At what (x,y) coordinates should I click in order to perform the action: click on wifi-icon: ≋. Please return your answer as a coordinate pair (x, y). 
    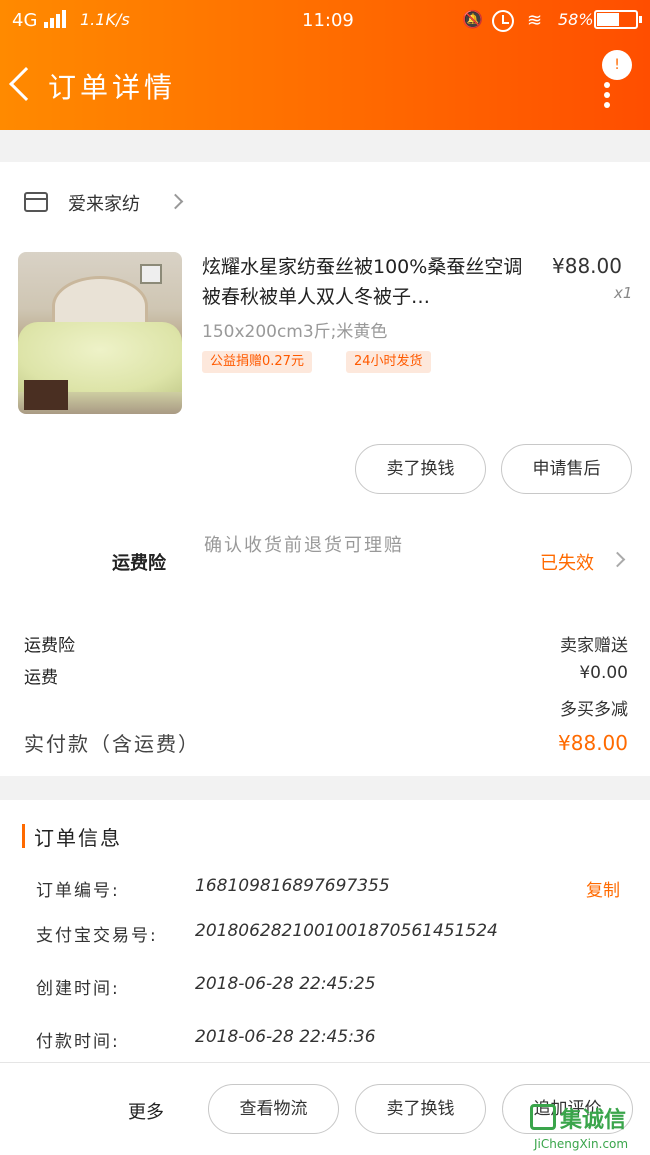
    Looking at the image, I should click on (535, 20).